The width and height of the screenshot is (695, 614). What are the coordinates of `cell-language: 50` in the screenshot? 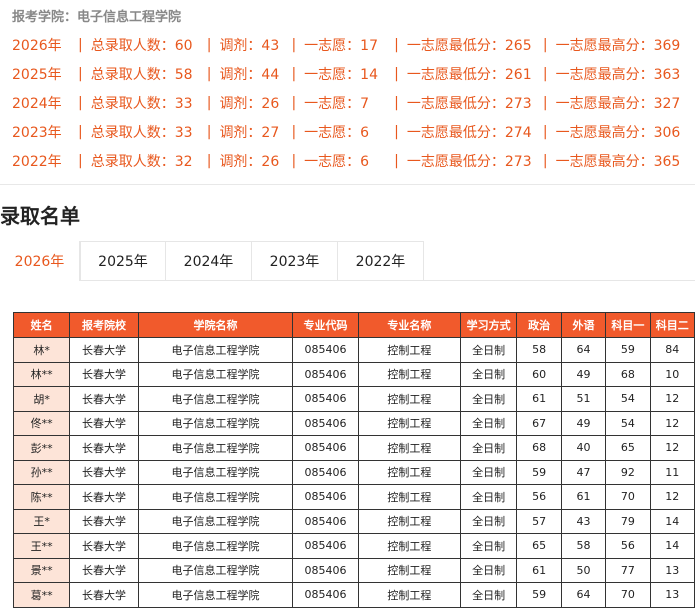 It's located at (583, 570).